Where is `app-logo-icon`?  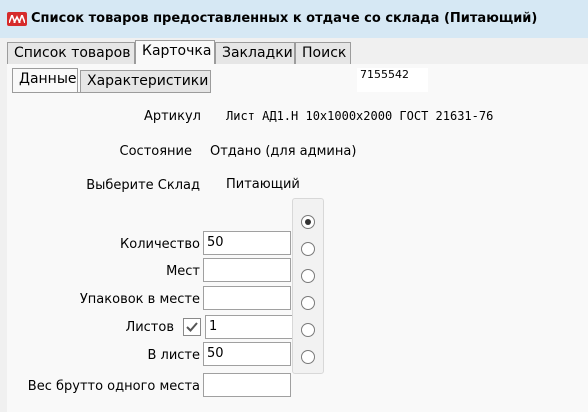
app-logo-icon is located at coordinates (17, 19).